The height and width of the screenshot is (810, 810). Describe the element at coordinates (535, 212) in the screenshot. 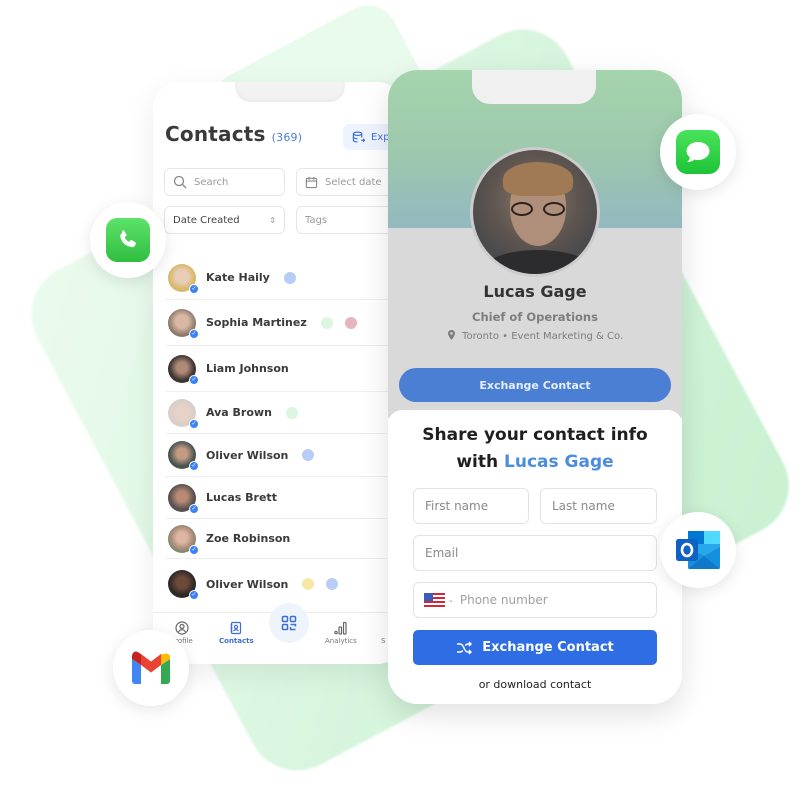

I see `profile-photo` at that location.